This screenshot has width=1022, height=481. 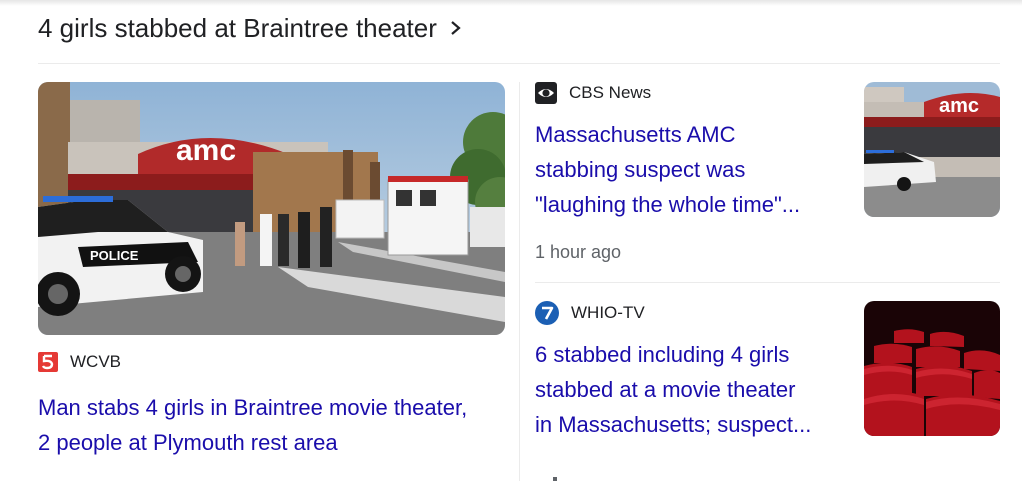 What do you see at coordinates (665, 389) in the screenshot?
I see `title-line: stabbed at a movie theater` at bounding box center [665, 389].